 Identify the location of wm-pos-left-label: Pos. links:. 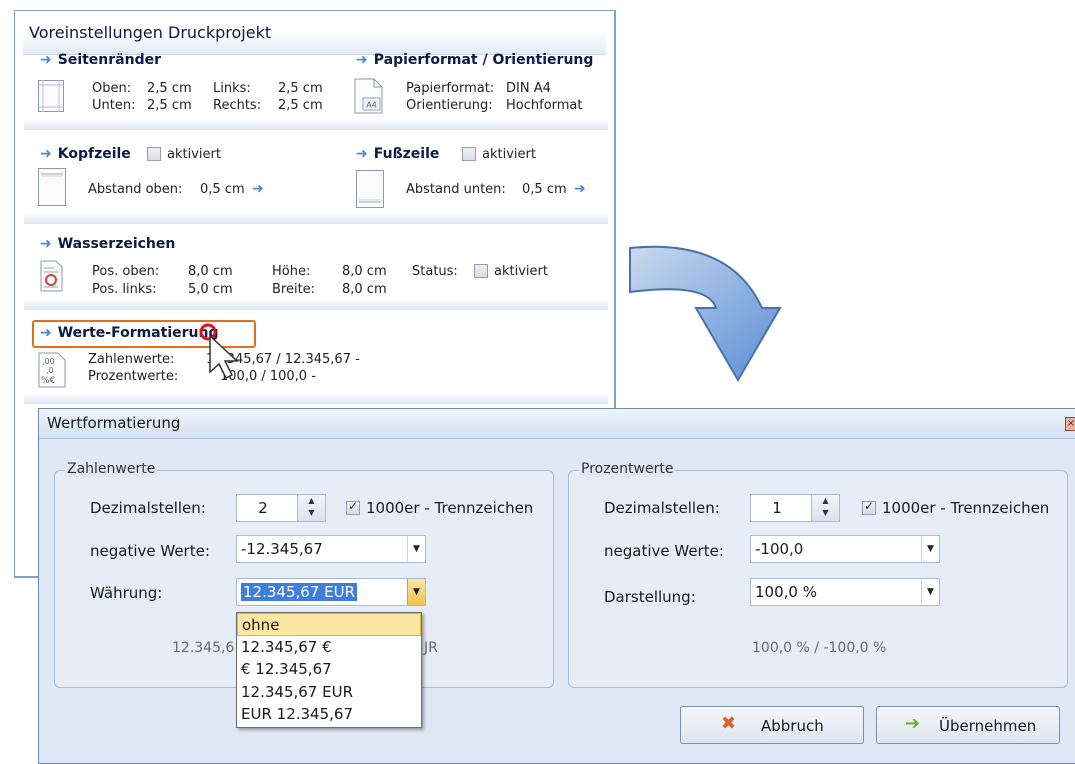
(124, 289).